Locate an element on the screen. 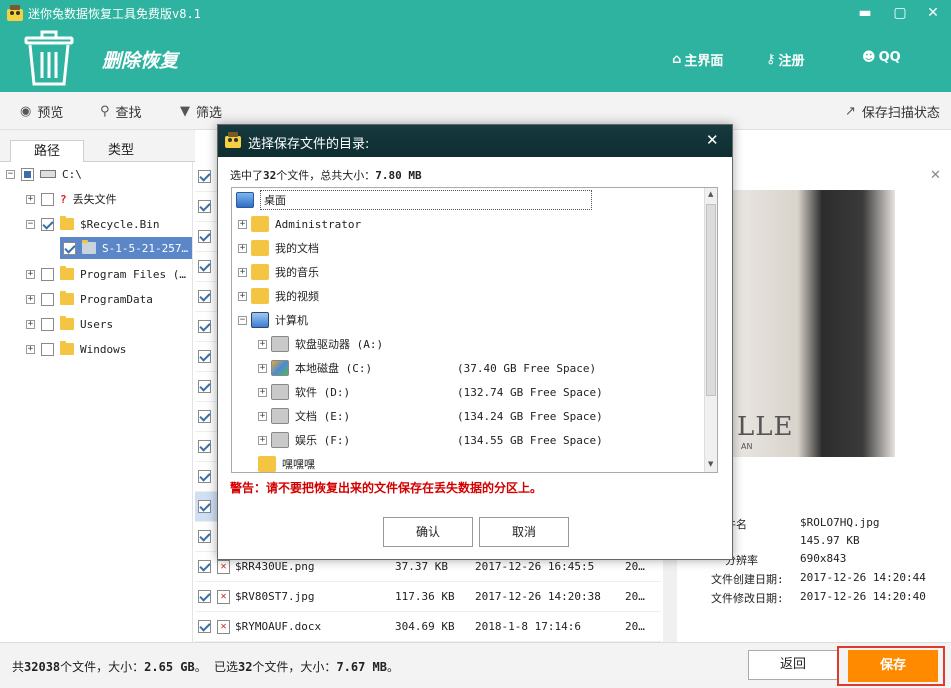  dir-item: + 我的音乐 is located at coordinates (278, 272).